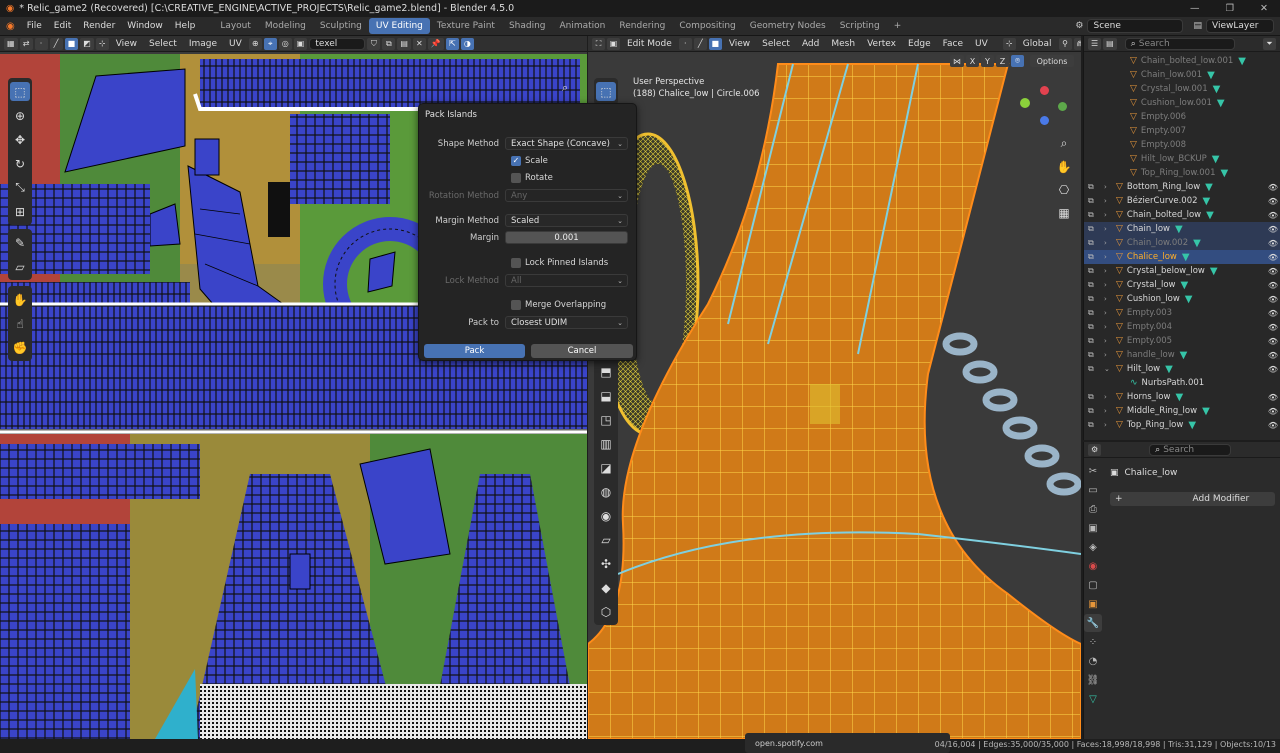  I want to click on outliner-item: ▽ Crystal_low.001 ▼, so click(1182, 89).